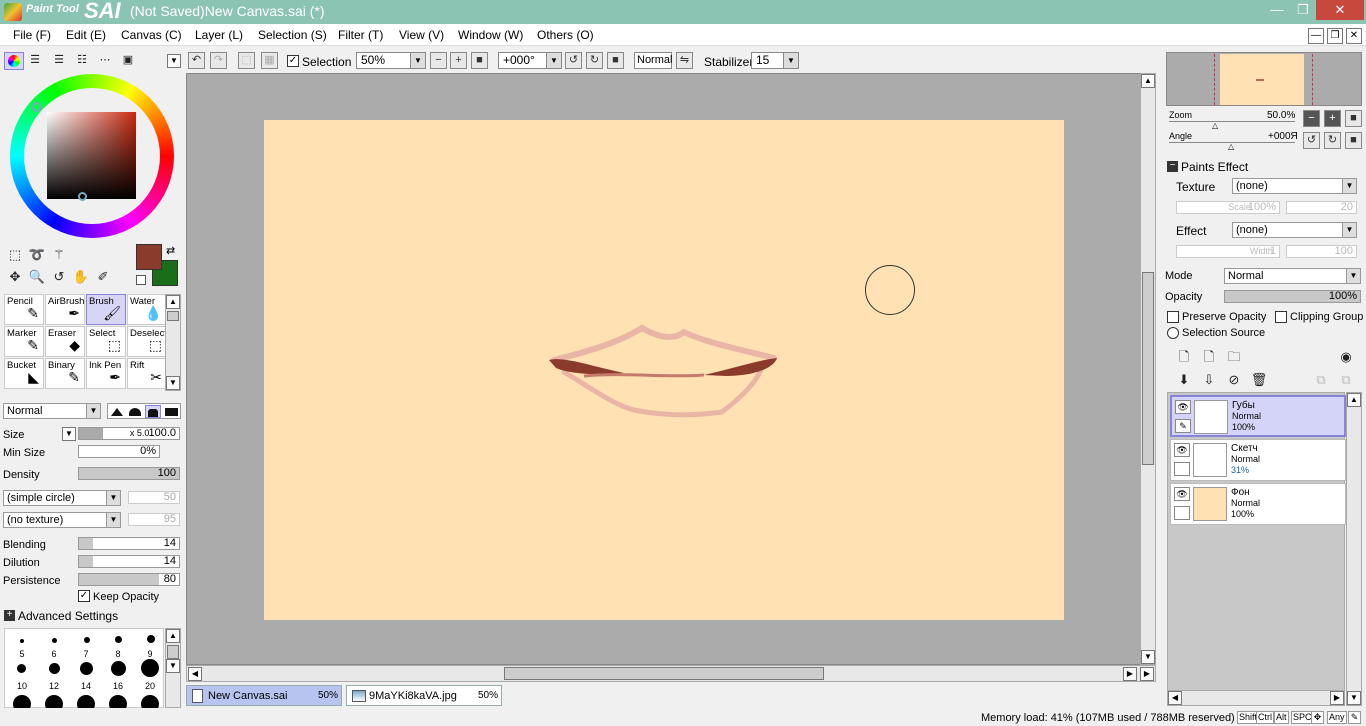 This screenshot has width=1366, height=726. Describe the element at coordinates (59, 60) in the screenshot. I see `hsv-slider-tab: ☰` at that location.